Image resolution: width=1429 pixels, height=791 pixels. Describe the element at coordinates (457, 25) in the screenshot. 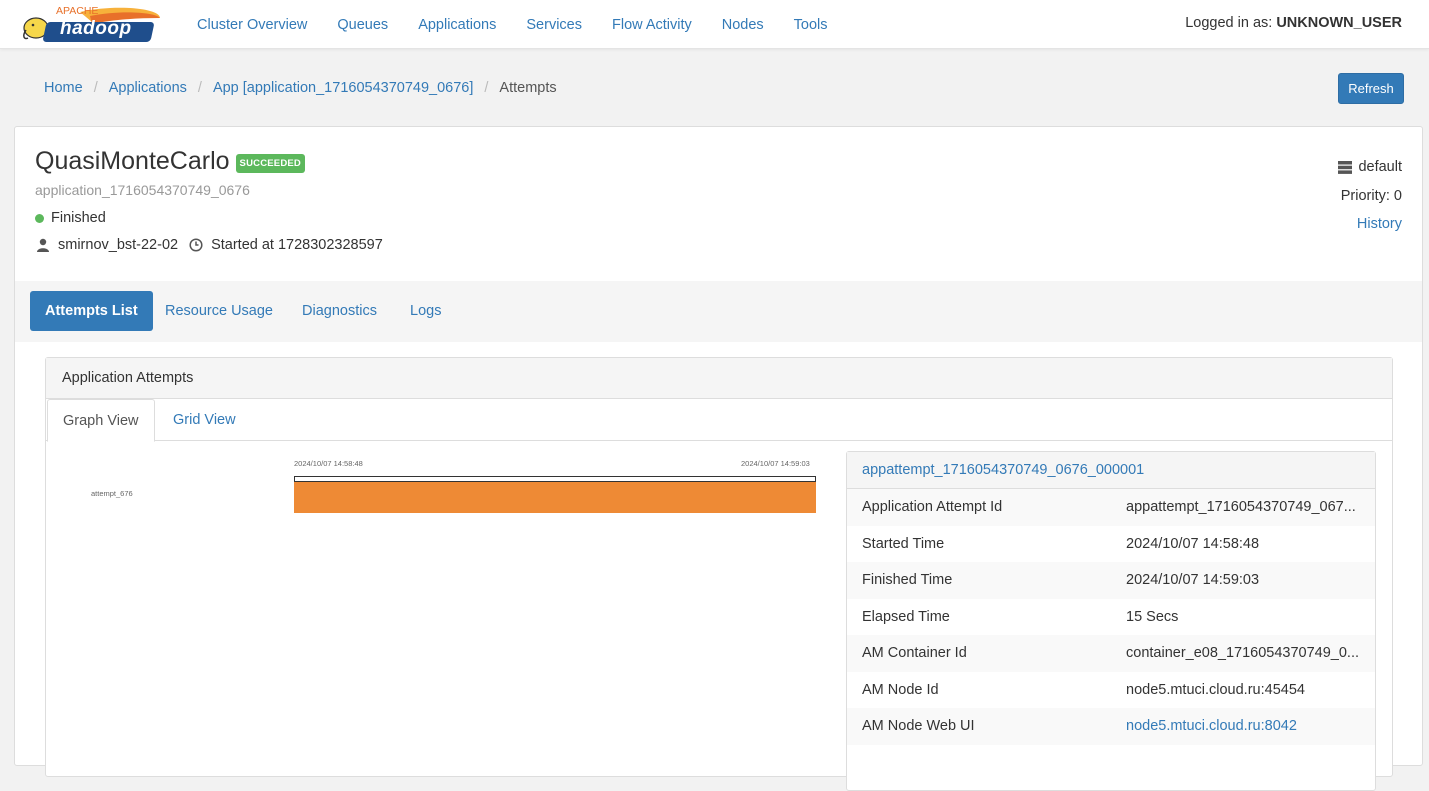

I see `nav-applications: Applications` at that location.